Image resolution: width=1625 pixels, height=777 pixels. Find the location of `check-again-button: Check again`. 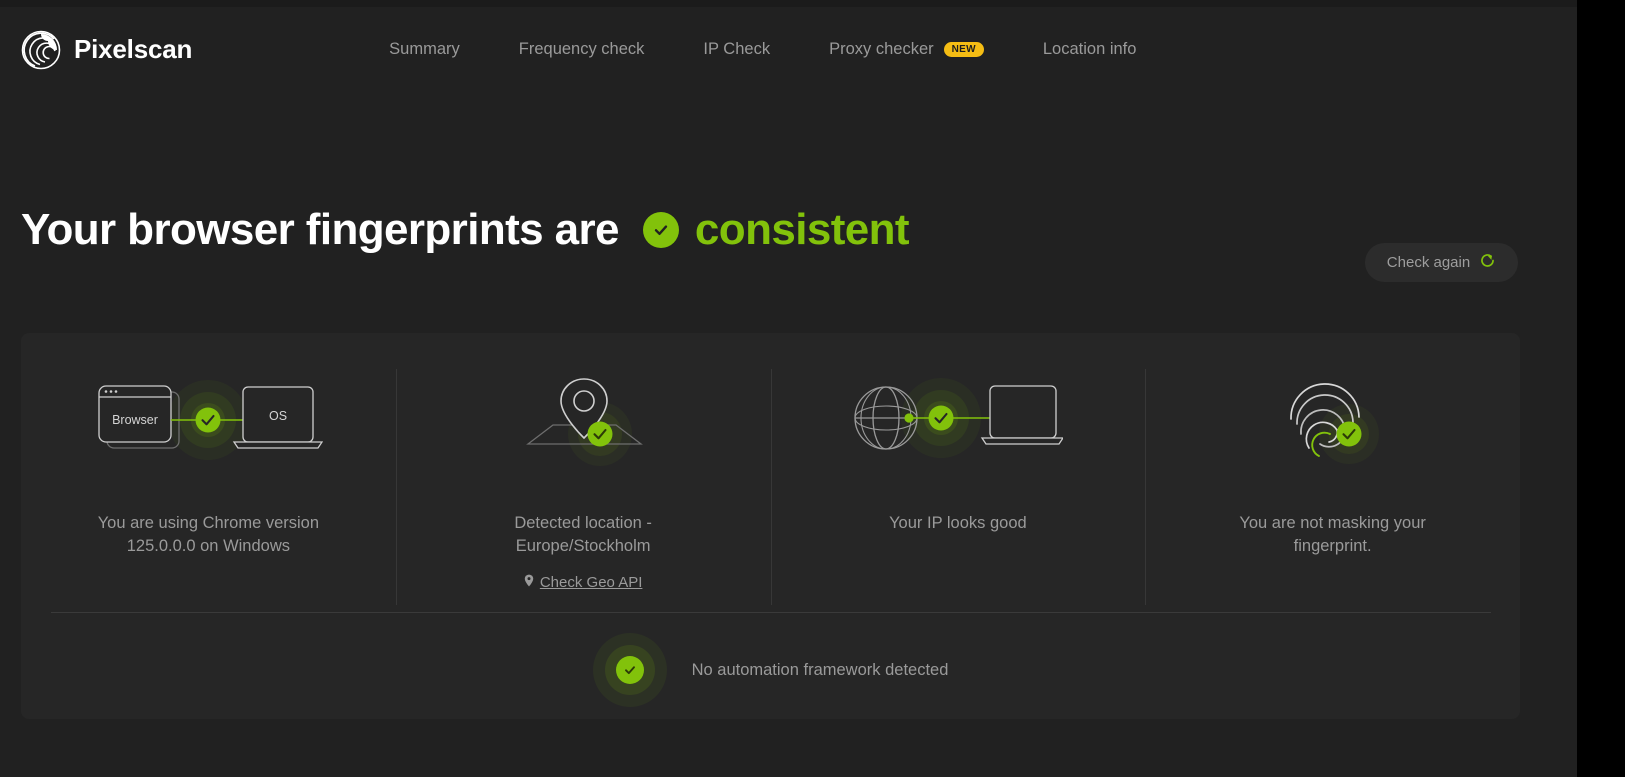

check-again-button: Check again is located at coordinates (1441, 262).